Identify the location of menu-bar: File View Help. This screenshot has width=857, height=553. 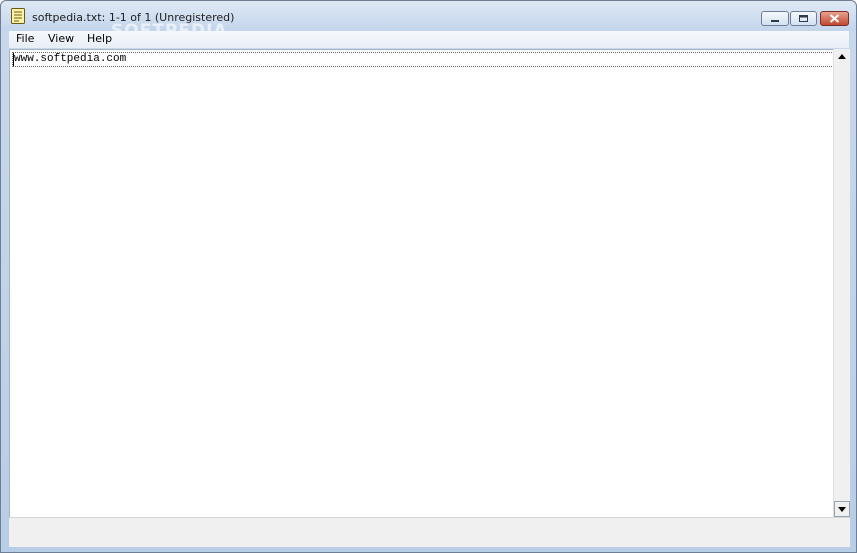
(429, 39).